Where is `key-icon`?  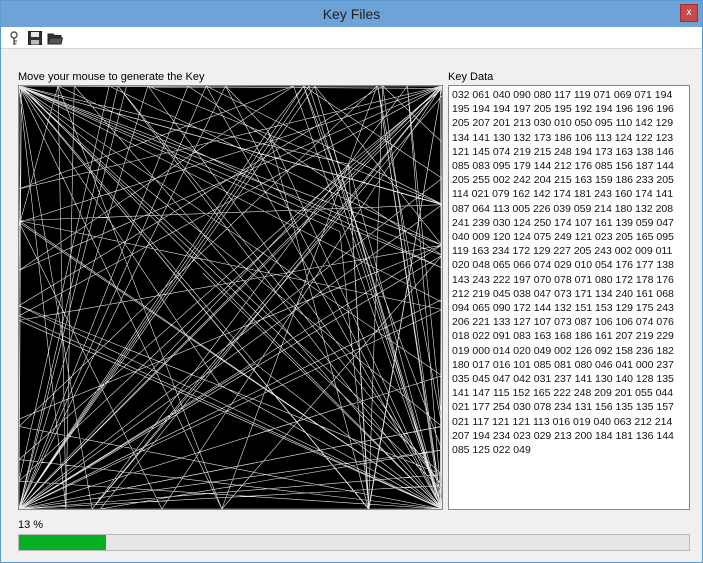
key-icon is located at coordinates (17, 38).